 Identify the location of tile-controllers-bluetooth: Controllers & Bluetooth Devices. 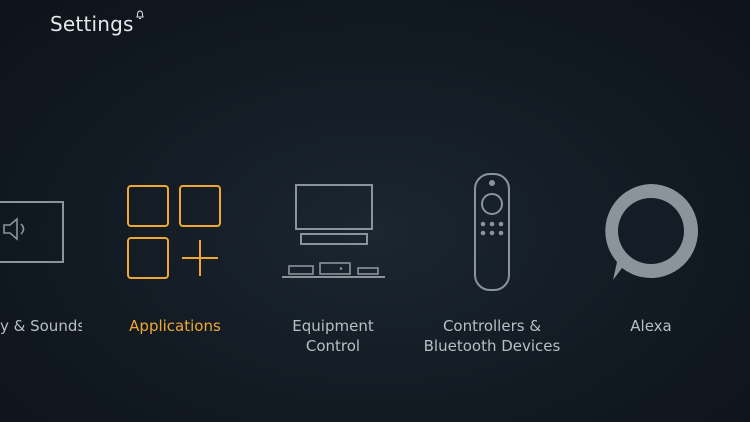
(492, 270).